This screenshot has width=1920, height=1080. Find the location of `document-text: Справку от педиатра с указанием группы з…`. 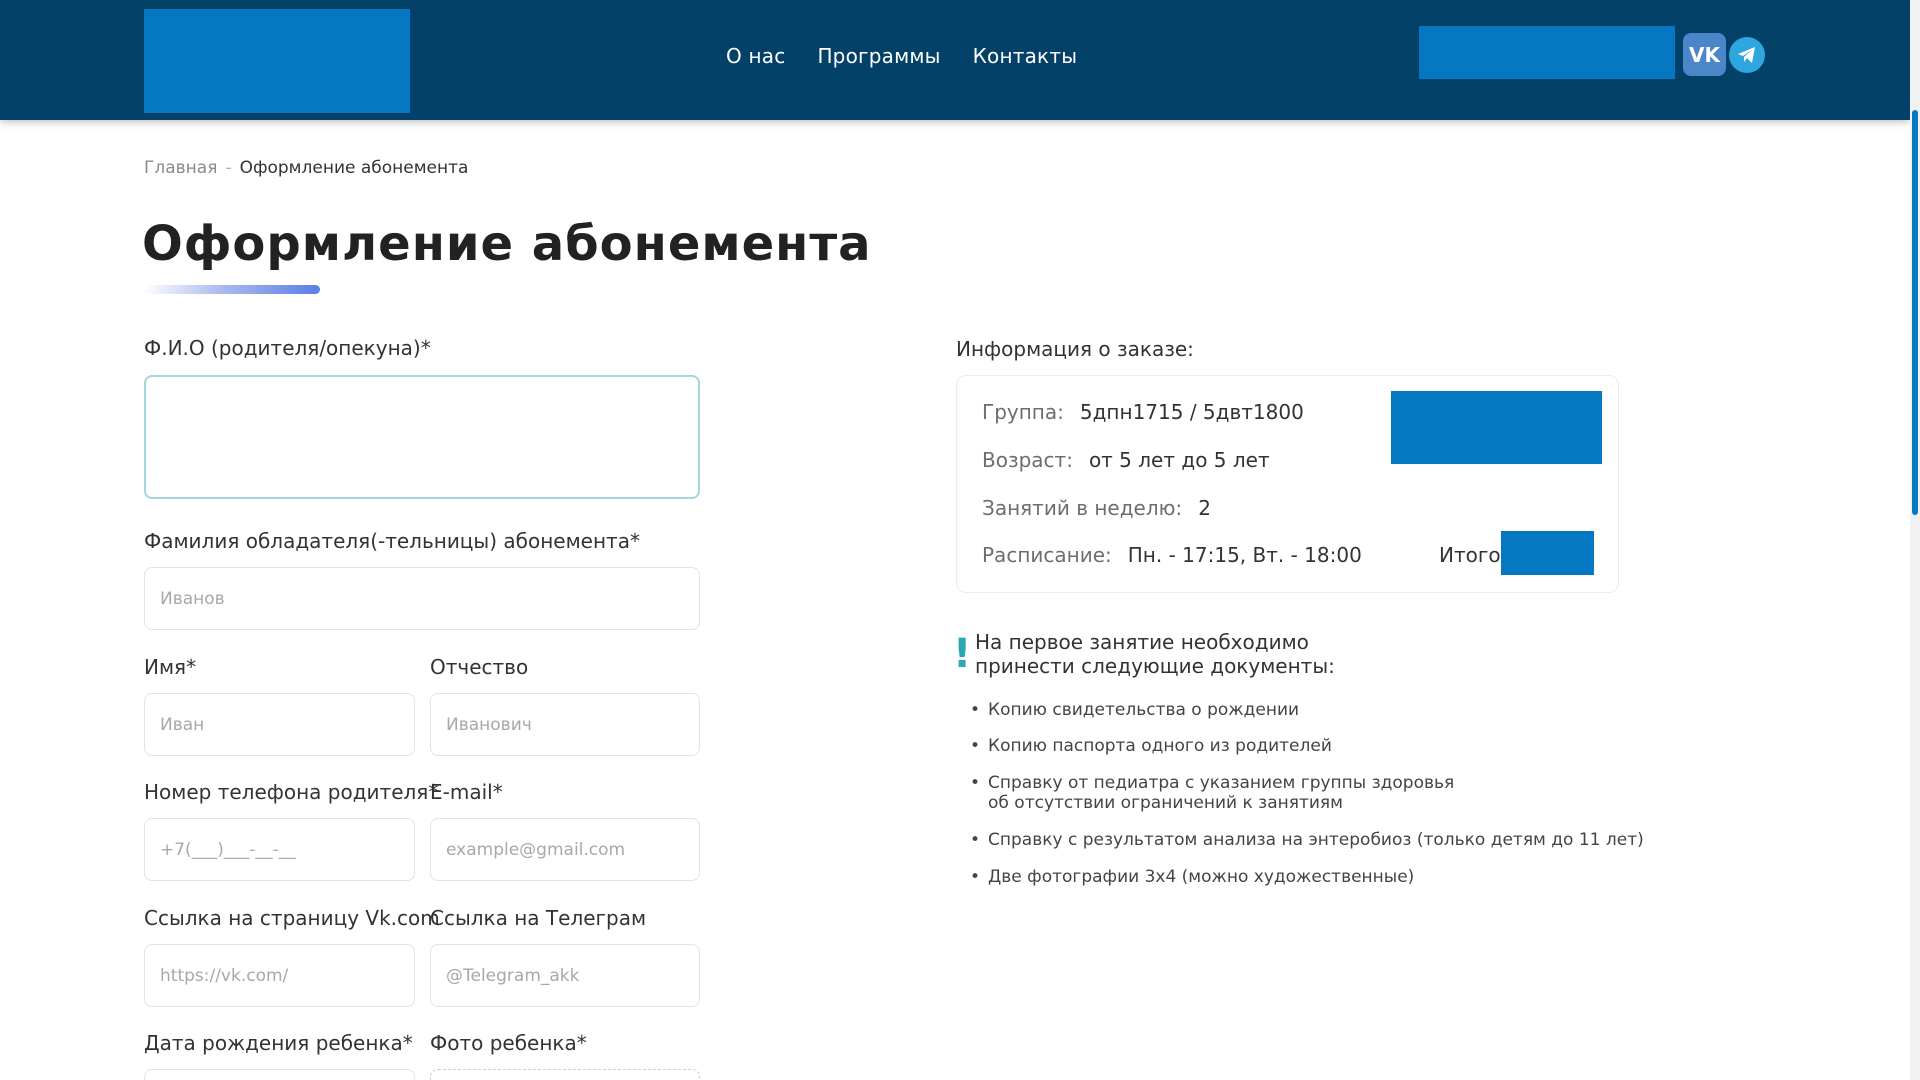

document-text: Справку от педиатра с указанием группы з… is located at coordinates (1221, 783).